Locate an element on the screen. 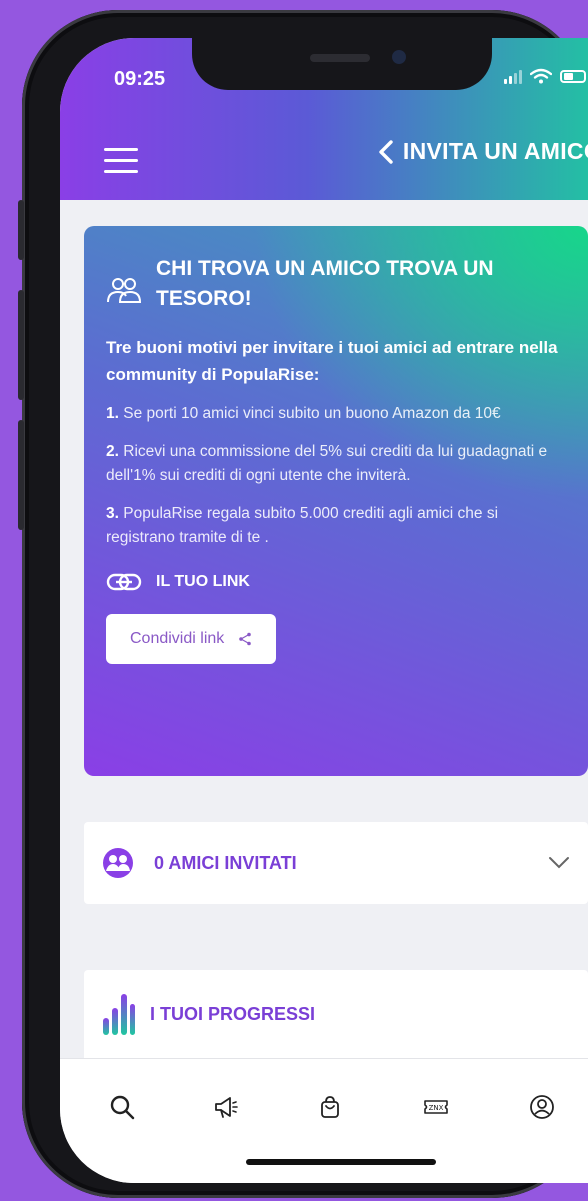  mute-switch is located at coordinates (21, 230).